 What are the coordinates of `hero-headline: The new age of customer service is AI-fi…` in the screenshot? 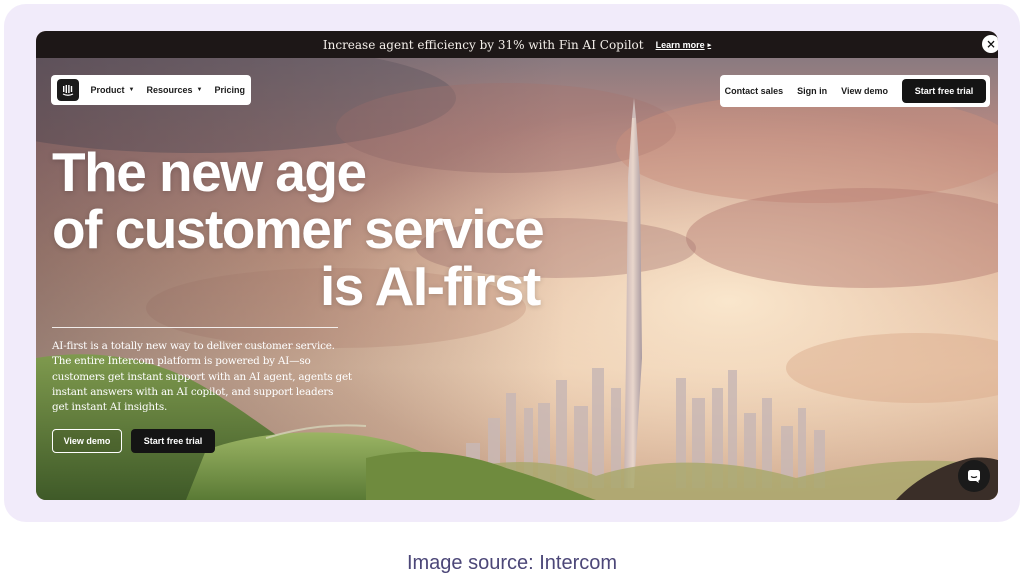 It's located at (312, 229).